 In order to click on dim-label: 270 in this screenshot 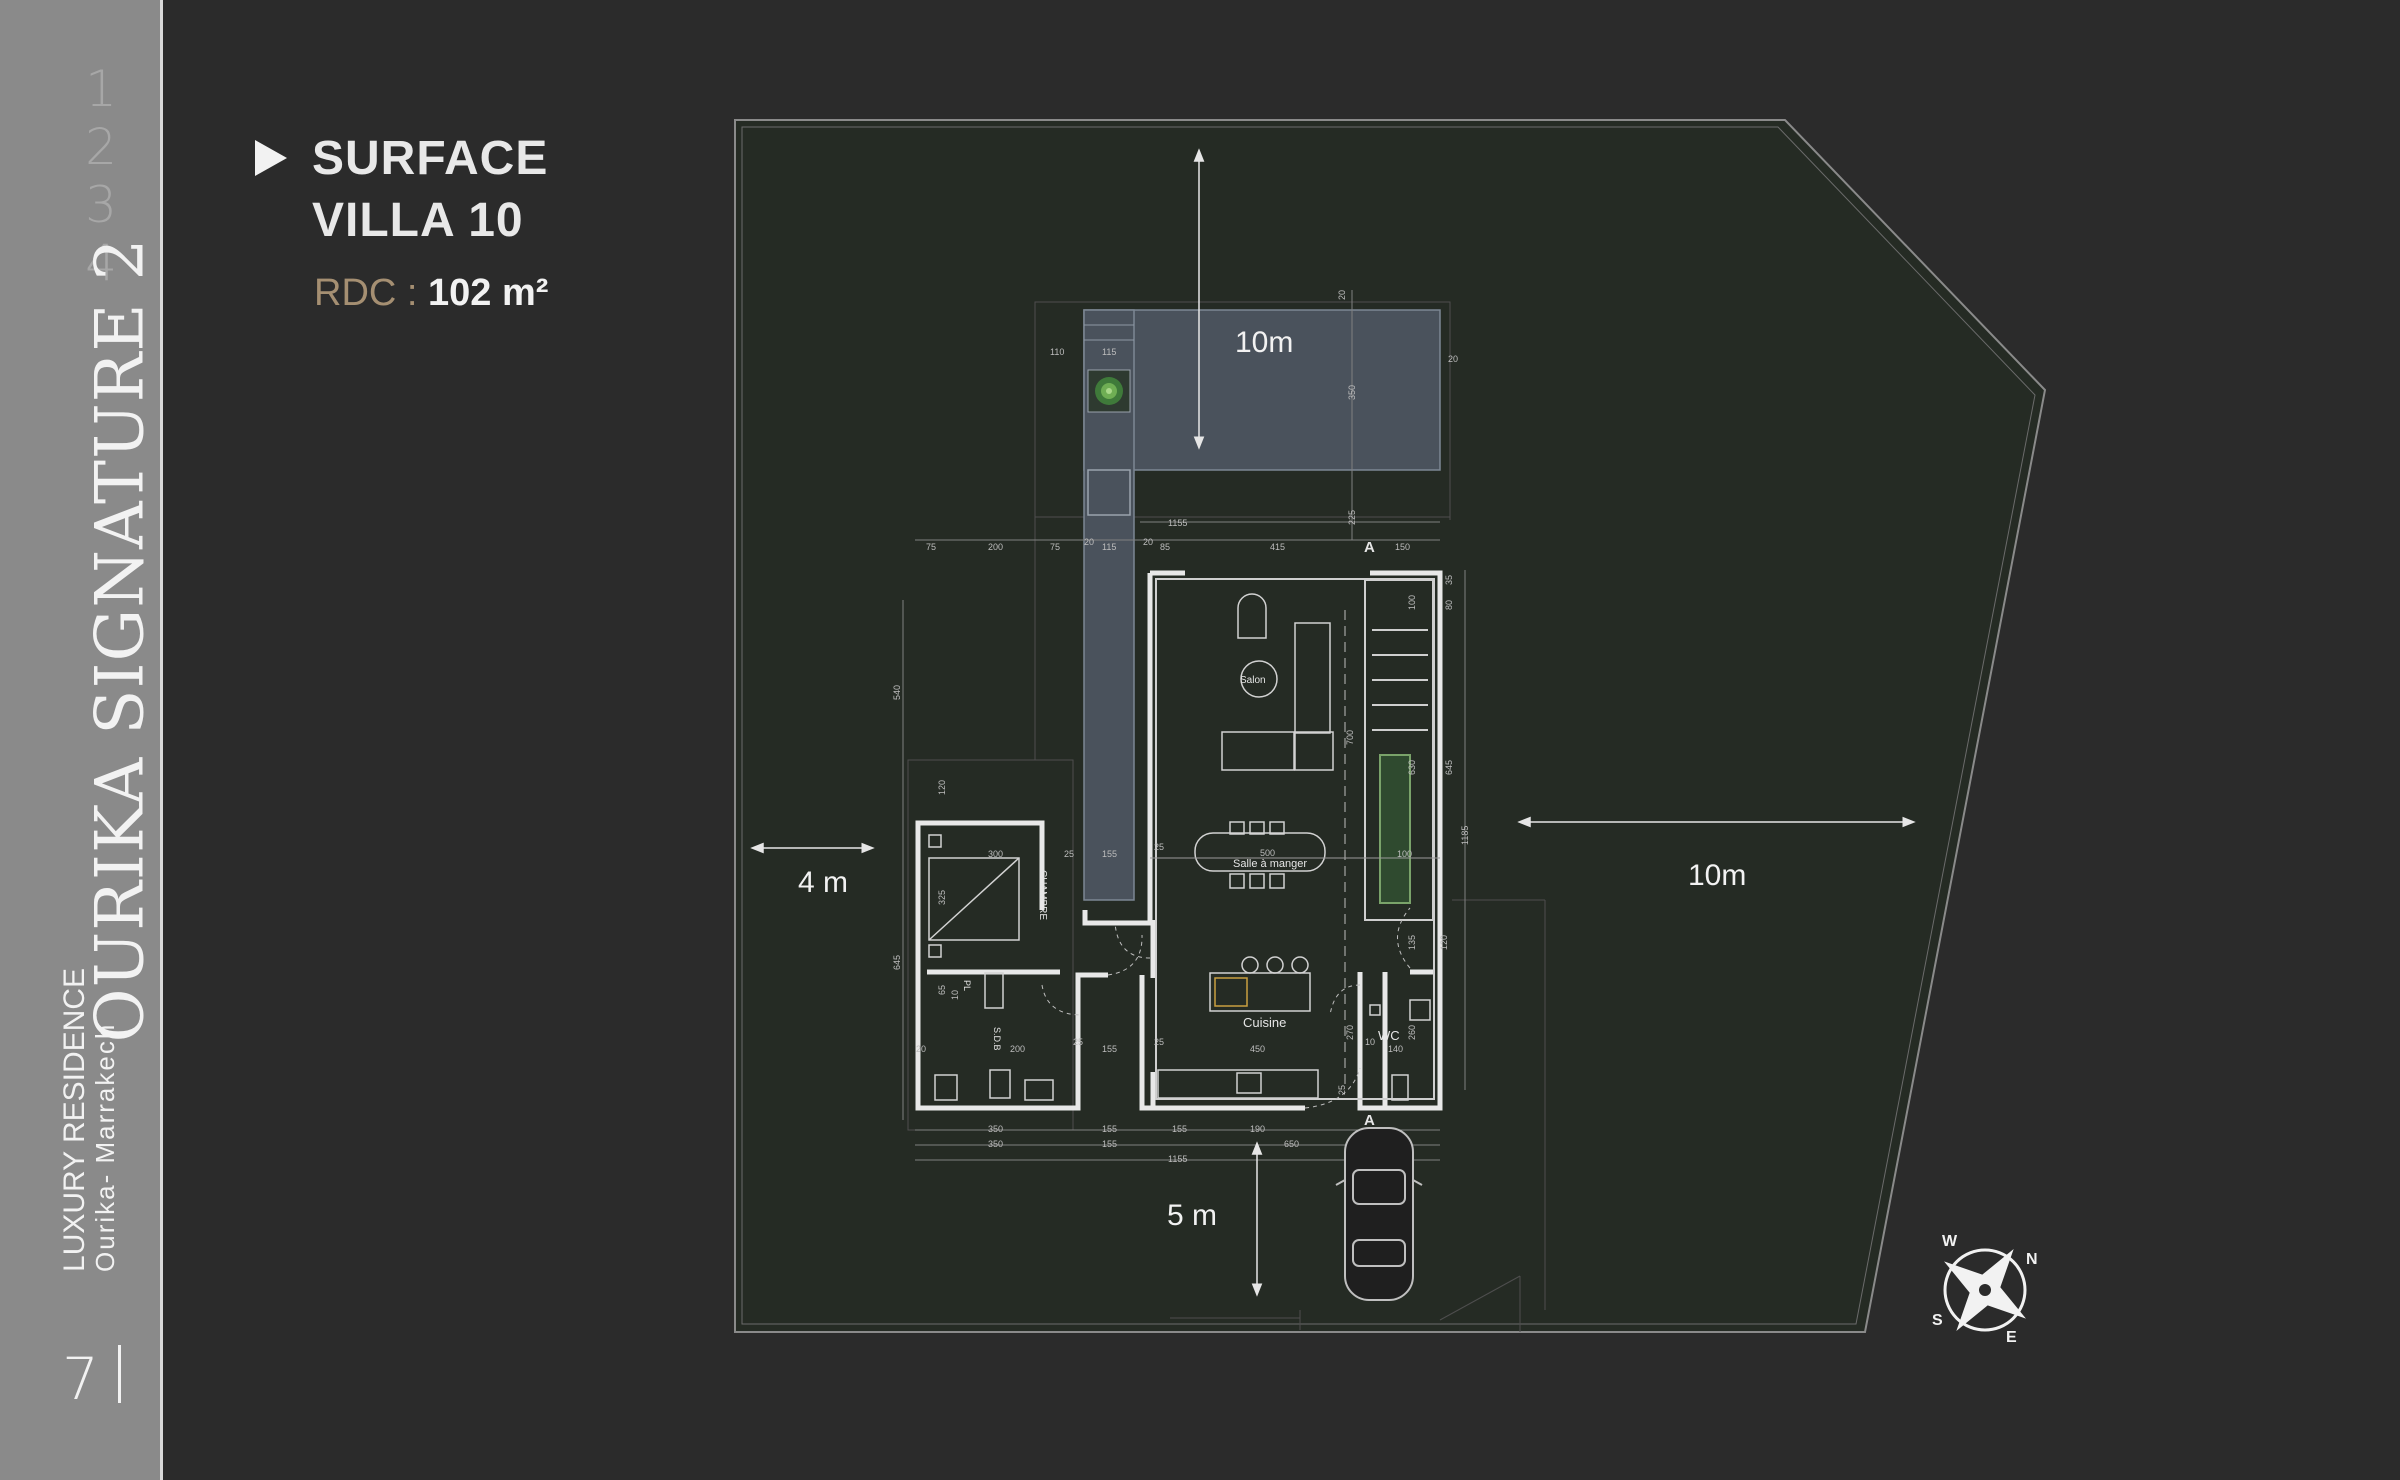, I will do `click(1350, 1032)`.